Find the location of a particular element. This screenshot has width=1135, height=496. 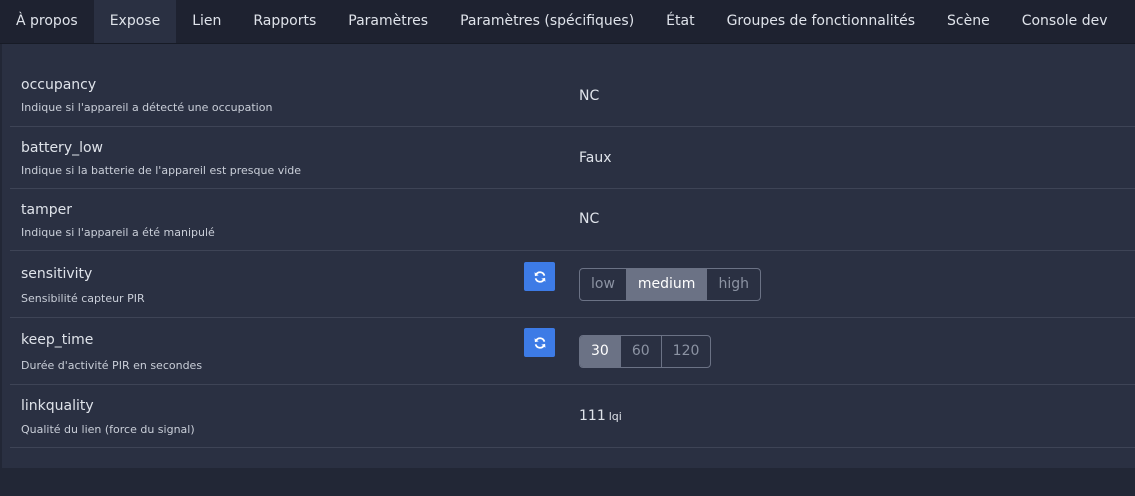

linkquality-title: linkquality is located at coordinates (57, 406).